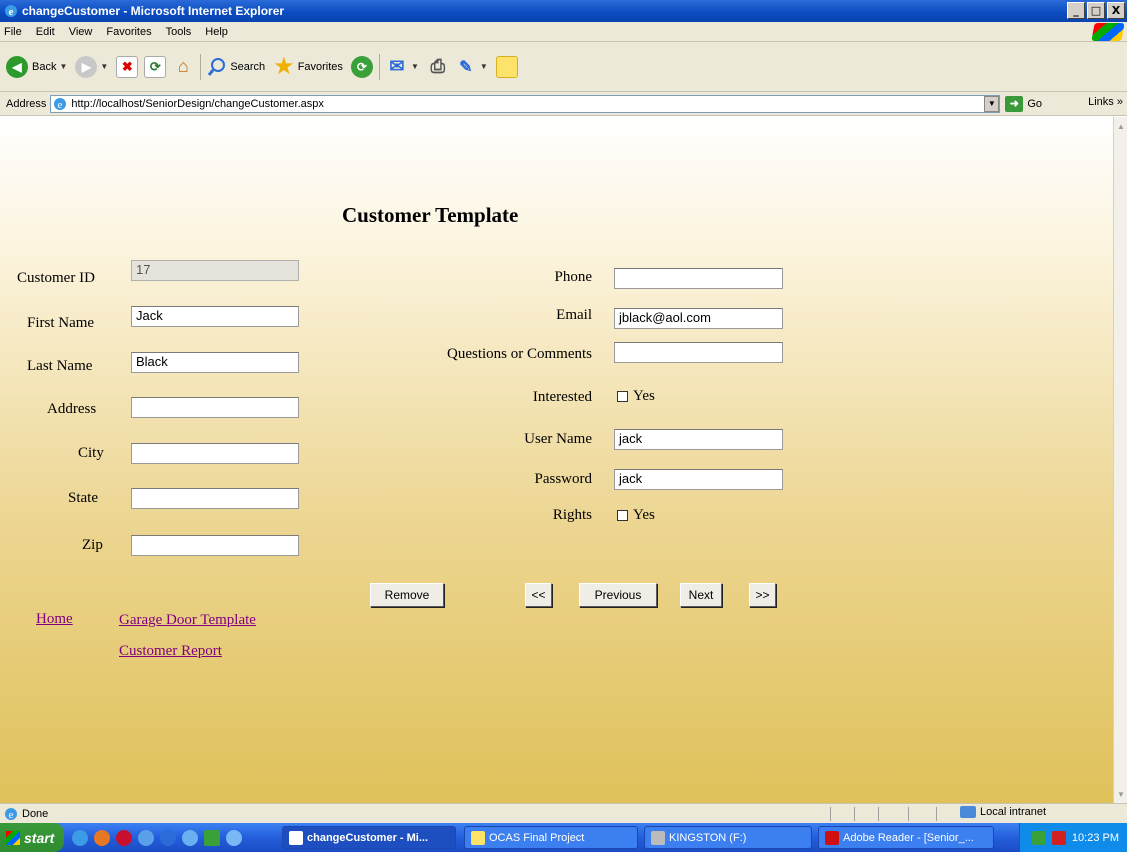 This screenshot has height=852, width=1127. Describe the element at coordinates (61, 323) in the screenshot. I see `first-name-label: First Name` at that location.